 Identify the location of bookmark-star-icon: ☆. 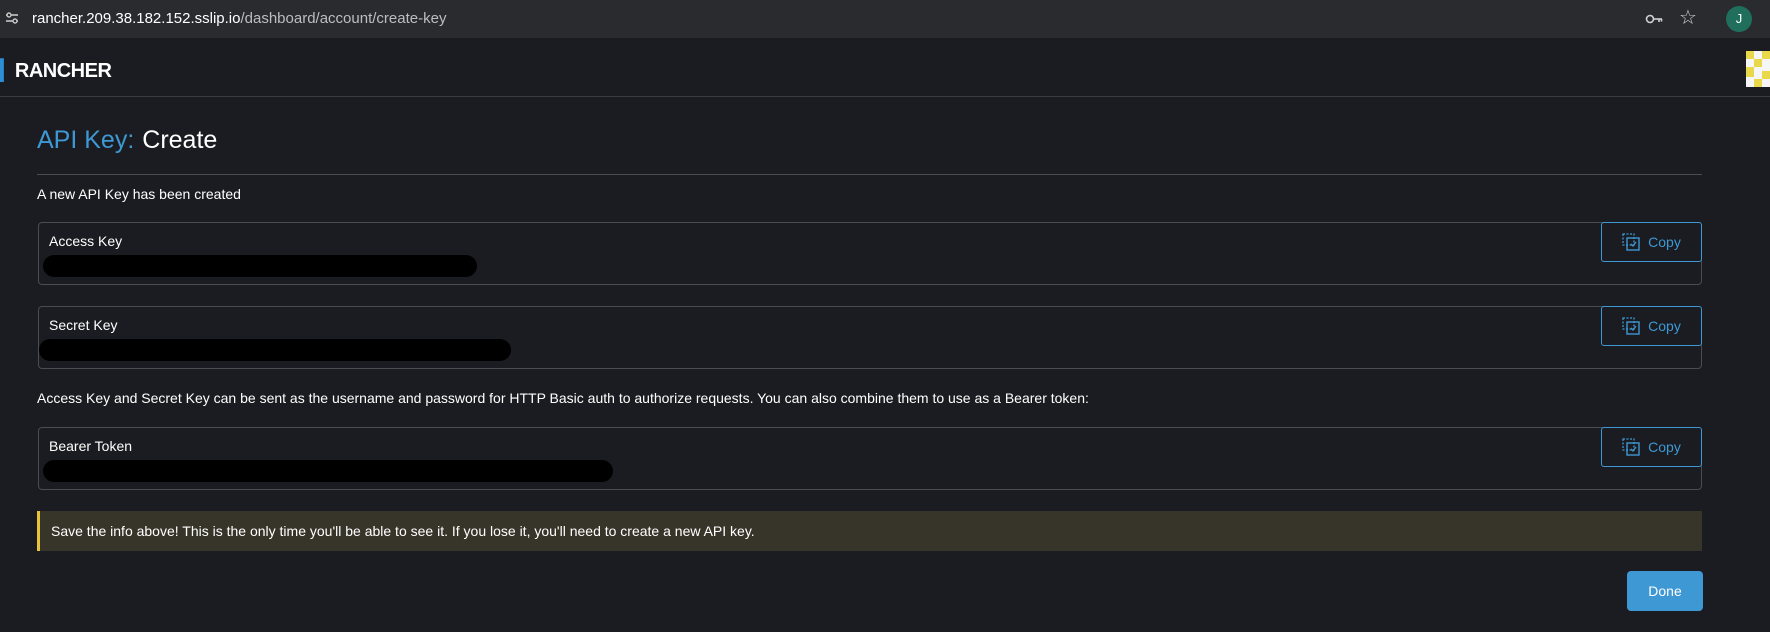
(1688, 18).